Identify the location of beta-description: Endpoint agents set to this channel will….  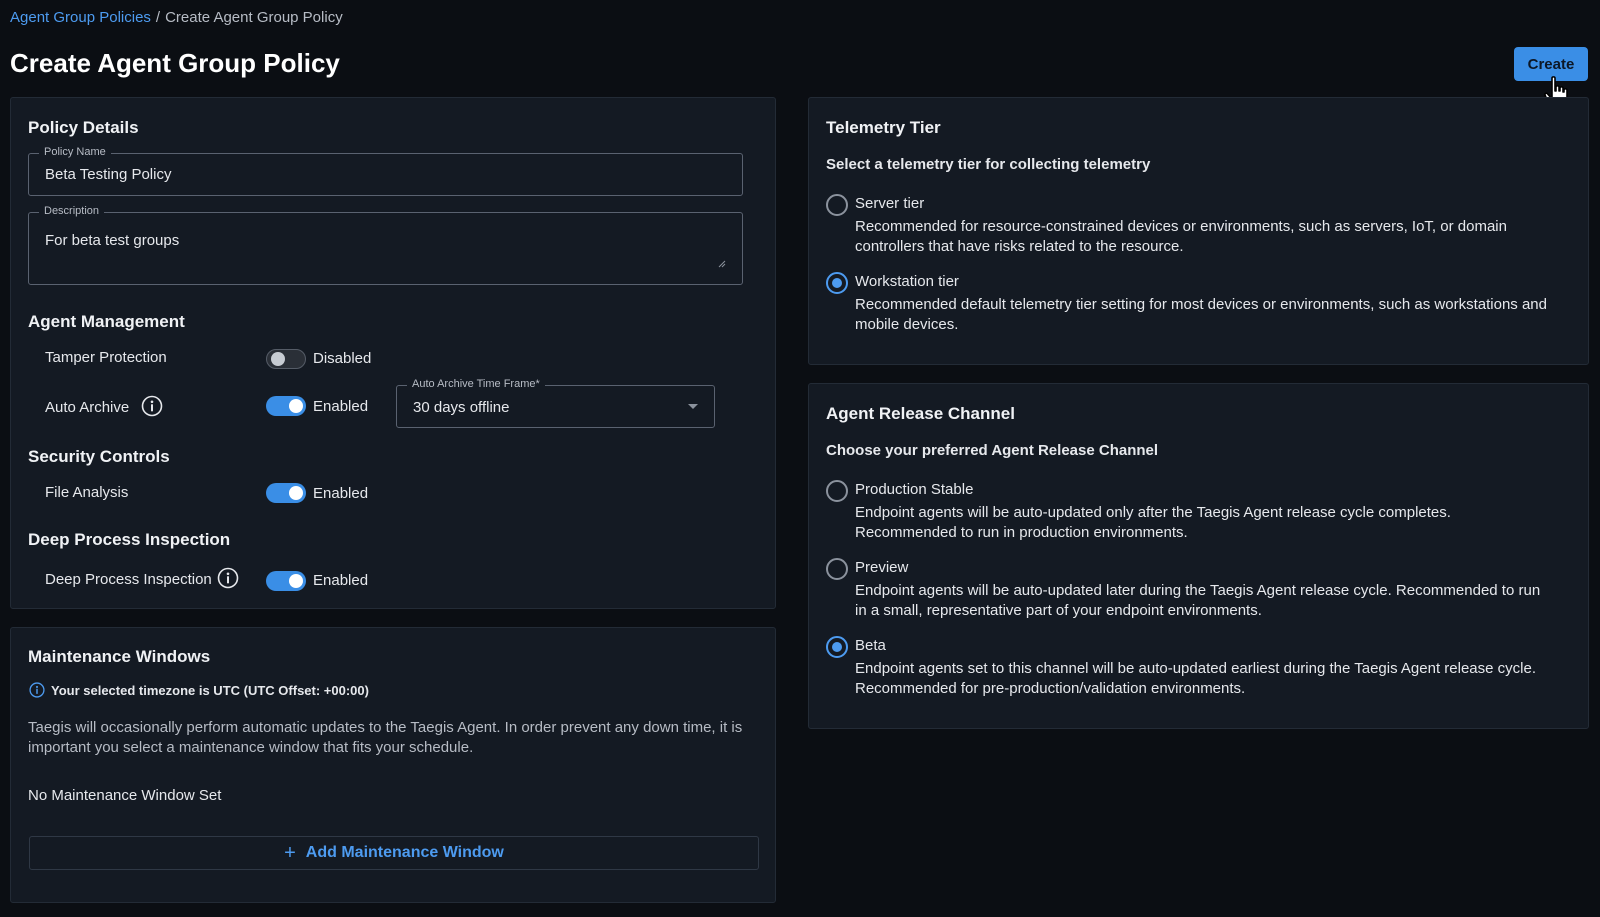
(1195, 678).